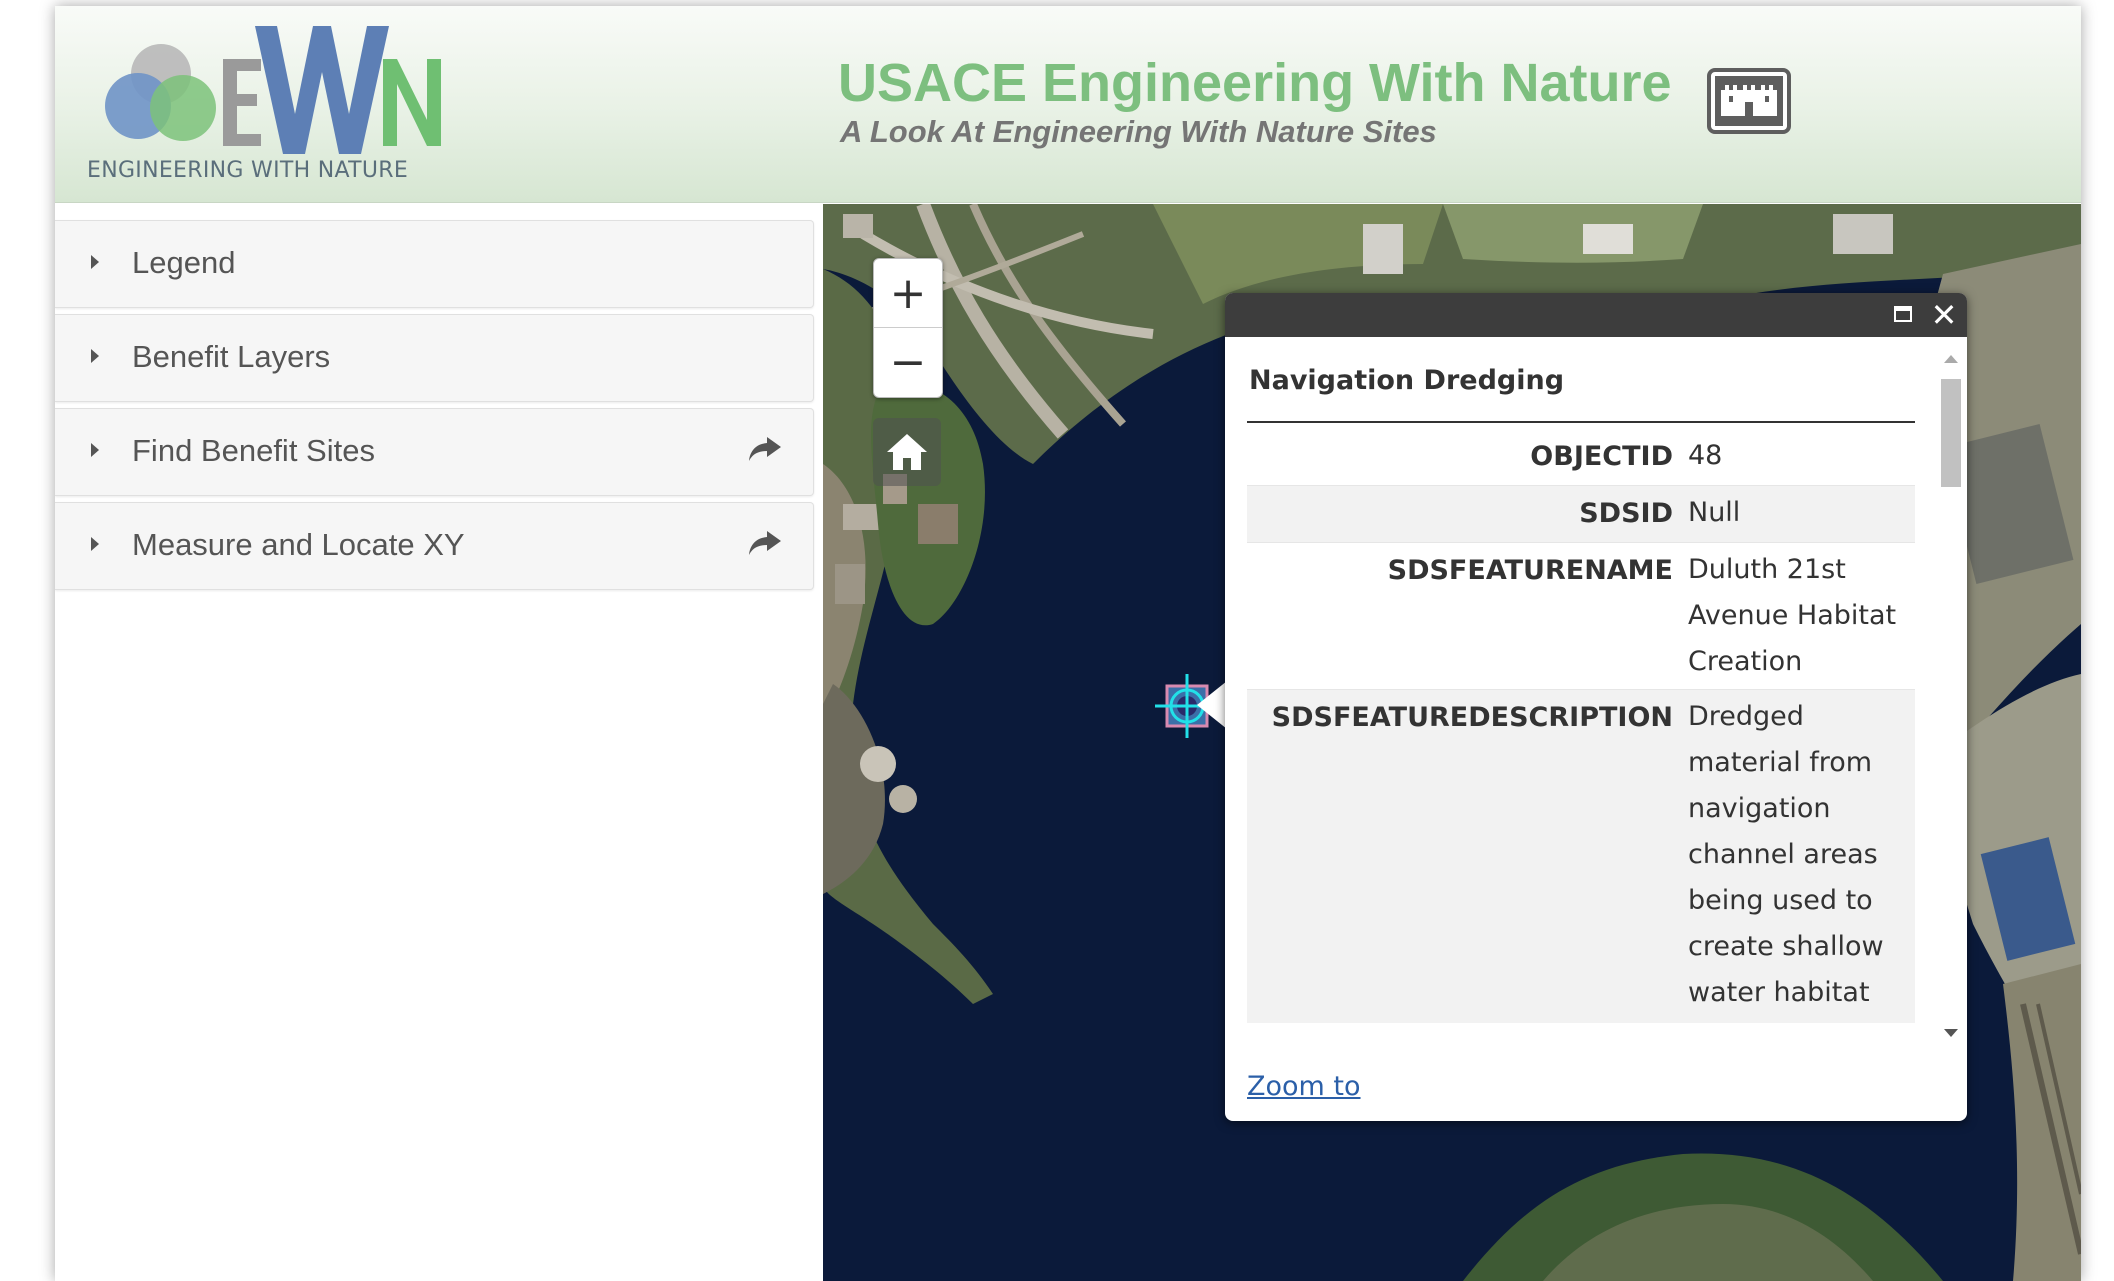 Image resolution: width=2114 pixels, height=1281 pixels. I want to click on logo-caption: ENGINEERING WITH NATURE, so click(248, 170).